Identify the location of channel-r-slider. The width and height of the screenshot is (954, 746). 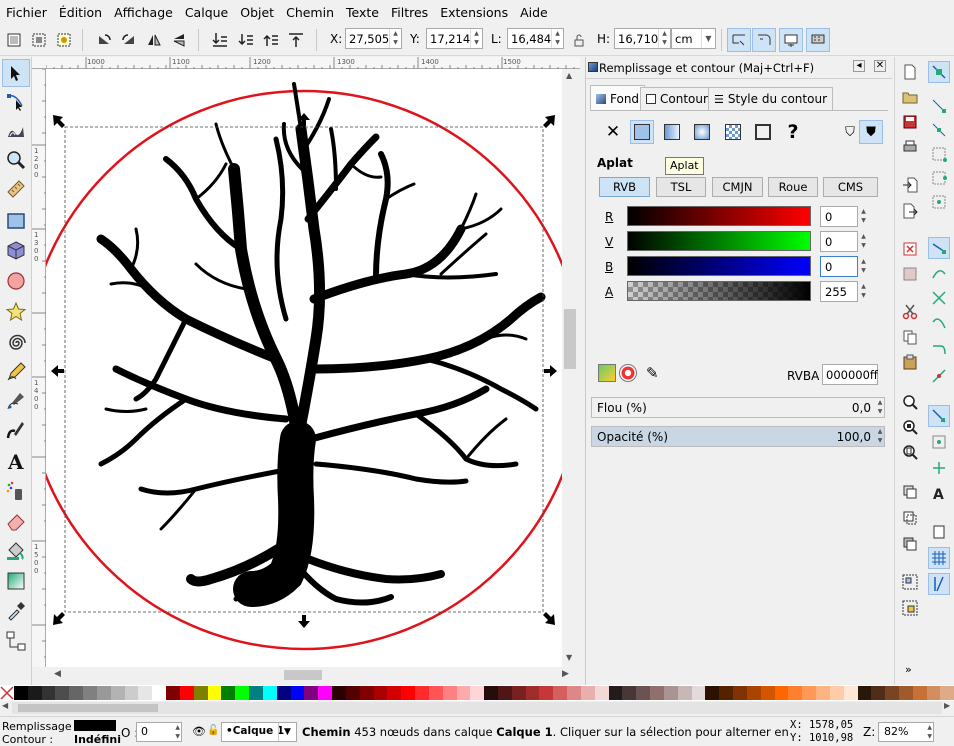
(719, 216).